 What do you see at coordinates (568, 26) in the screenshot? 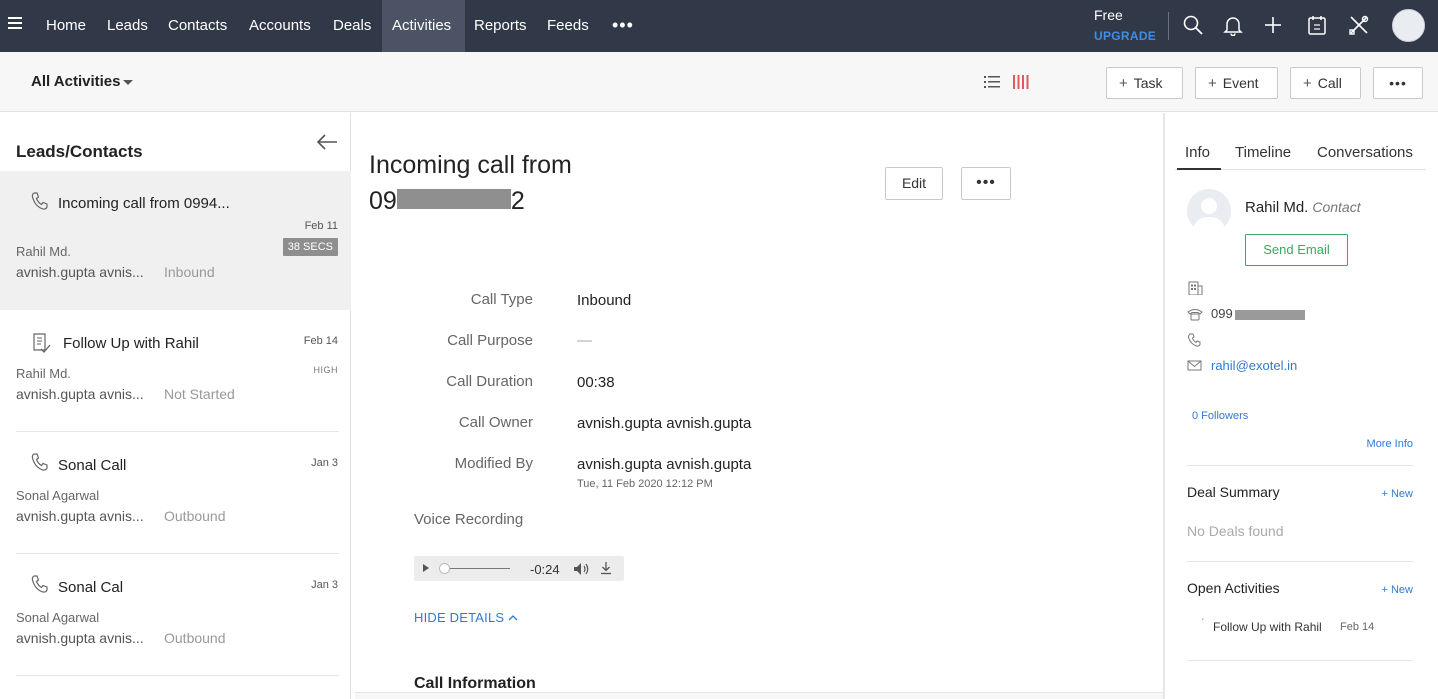
I see `nav-feeds: Feeds` at bounding box center [568, 26].